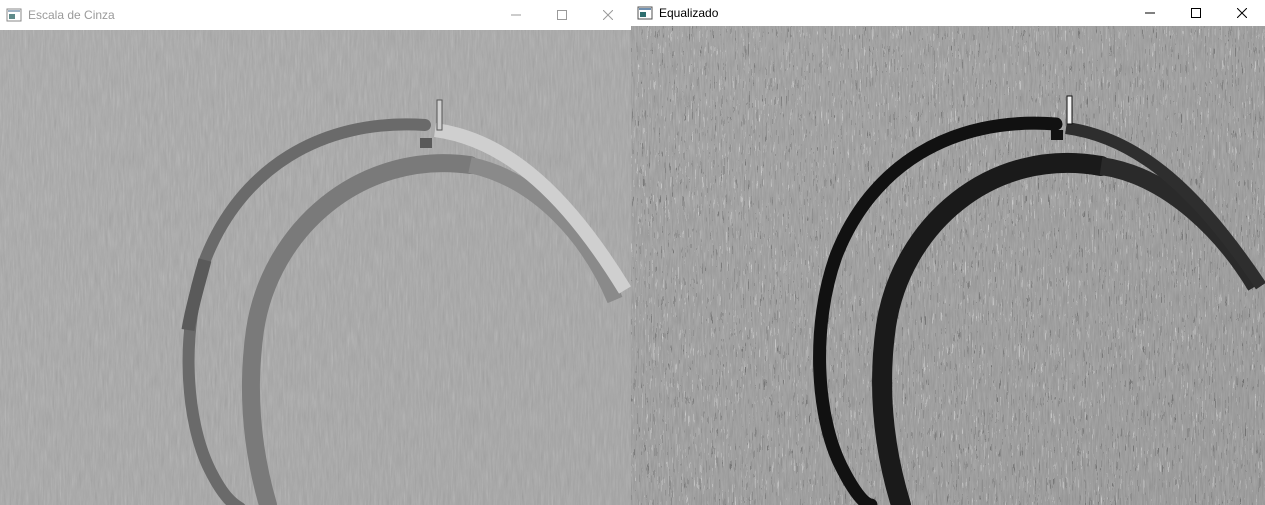 The height and width of the screenshot is (505, 1265). I want to click on window-title: Equalizado, so click(689, 13).